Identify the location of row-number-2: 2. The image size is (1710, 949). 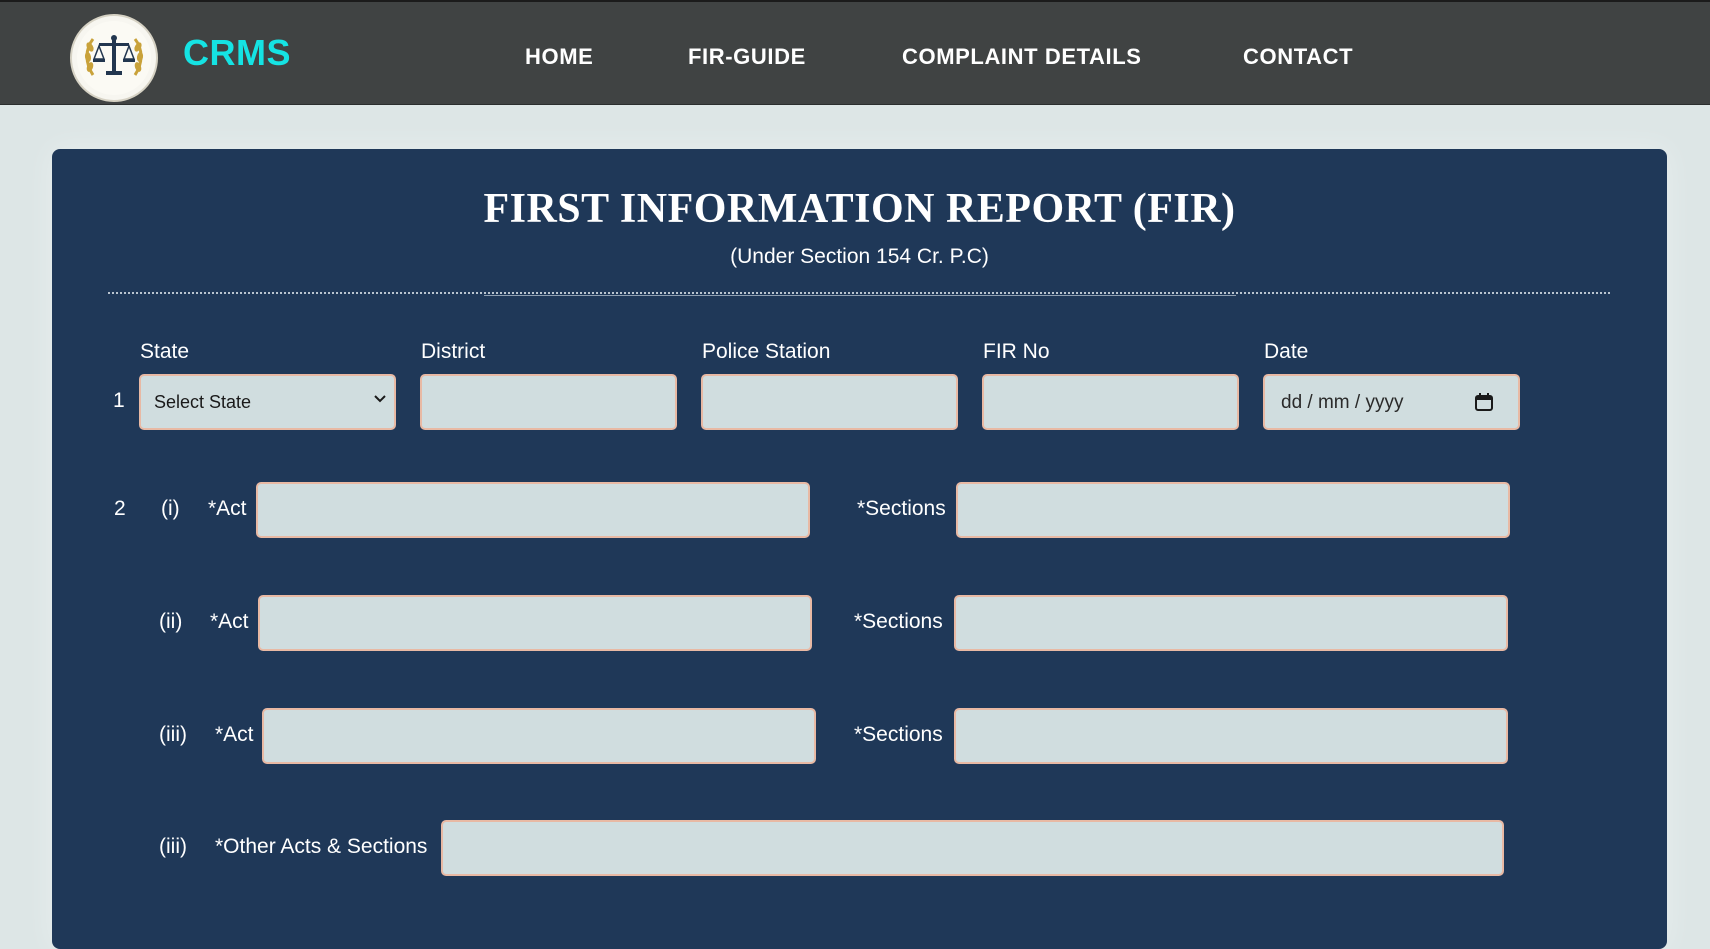
(120, 508).